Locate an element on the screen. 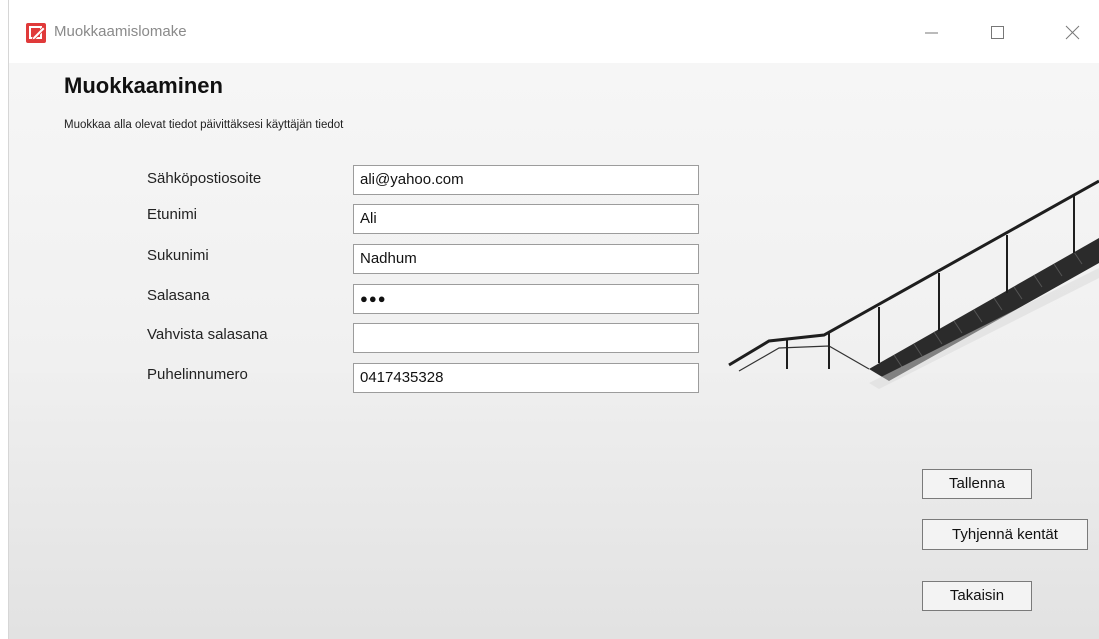 This screenshot has height=639, width=1099. minimize-icon is located at coordinates (931, 33).